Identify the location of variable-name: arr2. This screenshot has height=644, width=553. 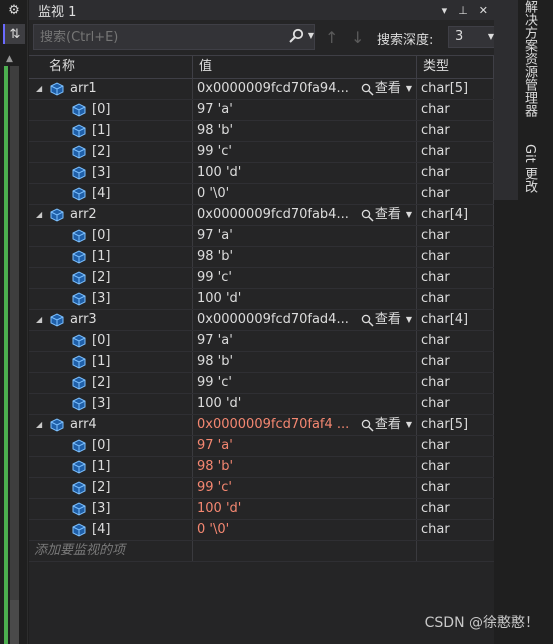
(83, 214).